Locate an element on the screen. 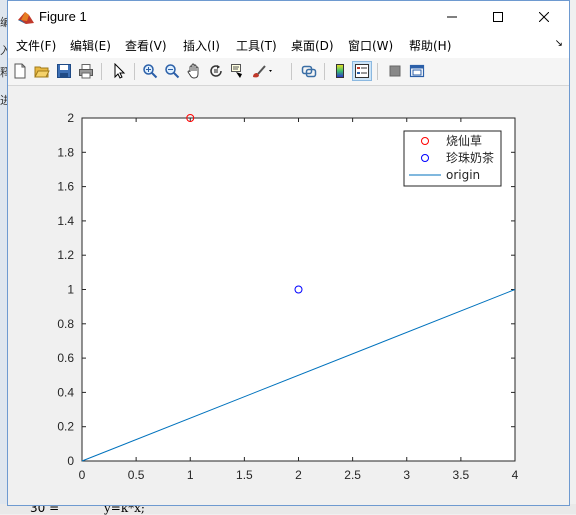  y-tick-label: 0.6 is located at coordinates (65, 358).